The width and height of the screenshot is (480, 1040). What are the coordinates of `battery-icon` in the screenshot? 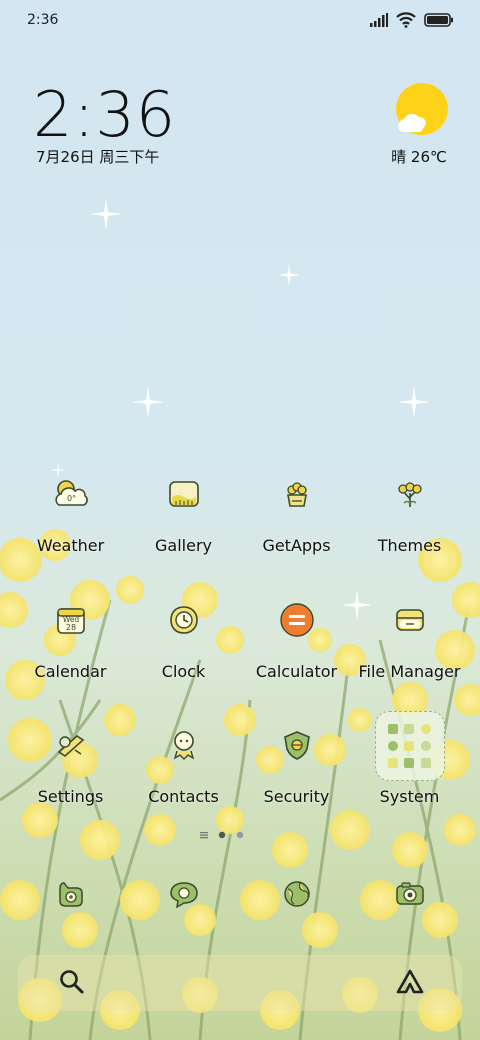 It's located at (438, 20).